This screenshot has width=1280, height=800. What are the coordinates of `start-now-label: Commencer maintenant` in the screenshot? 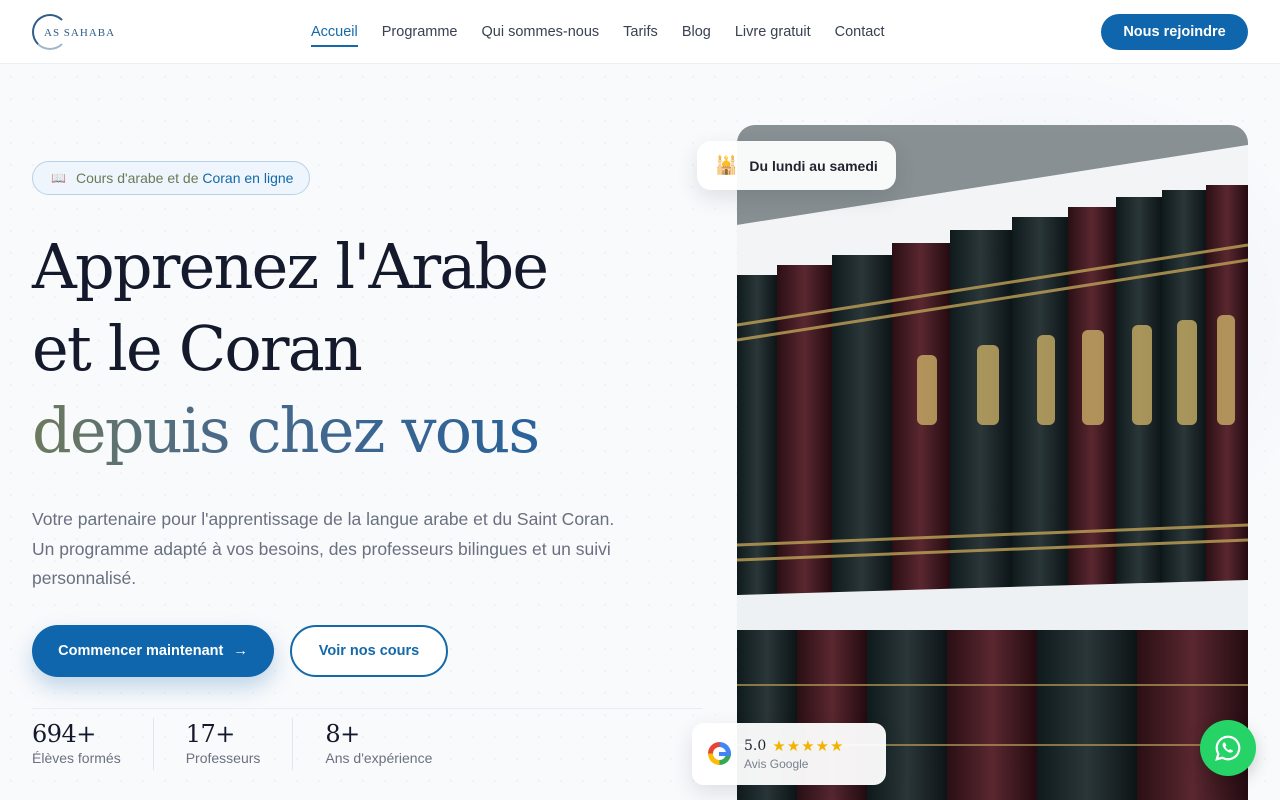 It's located at (141, 651).